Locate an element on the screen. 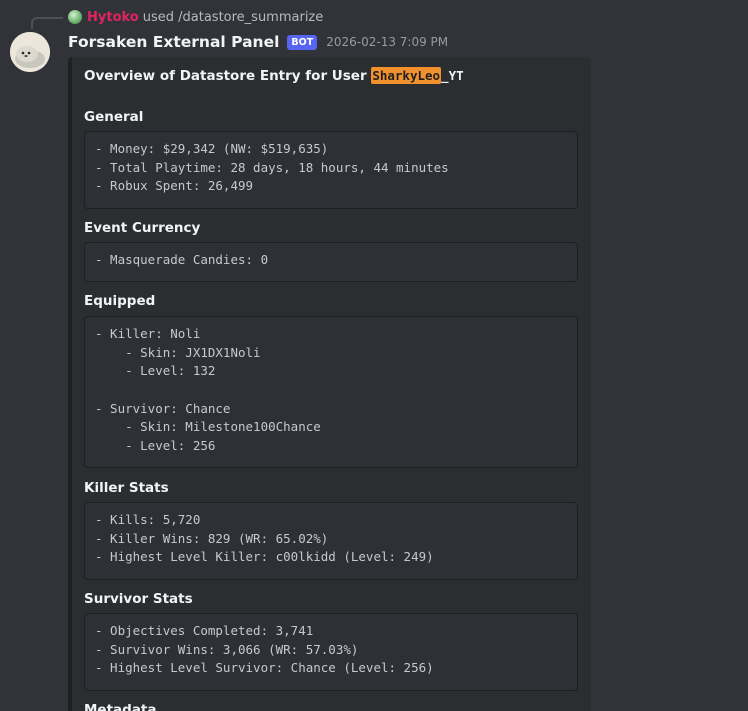  code-line: - Money: $29,342 (NW: $519,635) is located at coordinates (212, 148).